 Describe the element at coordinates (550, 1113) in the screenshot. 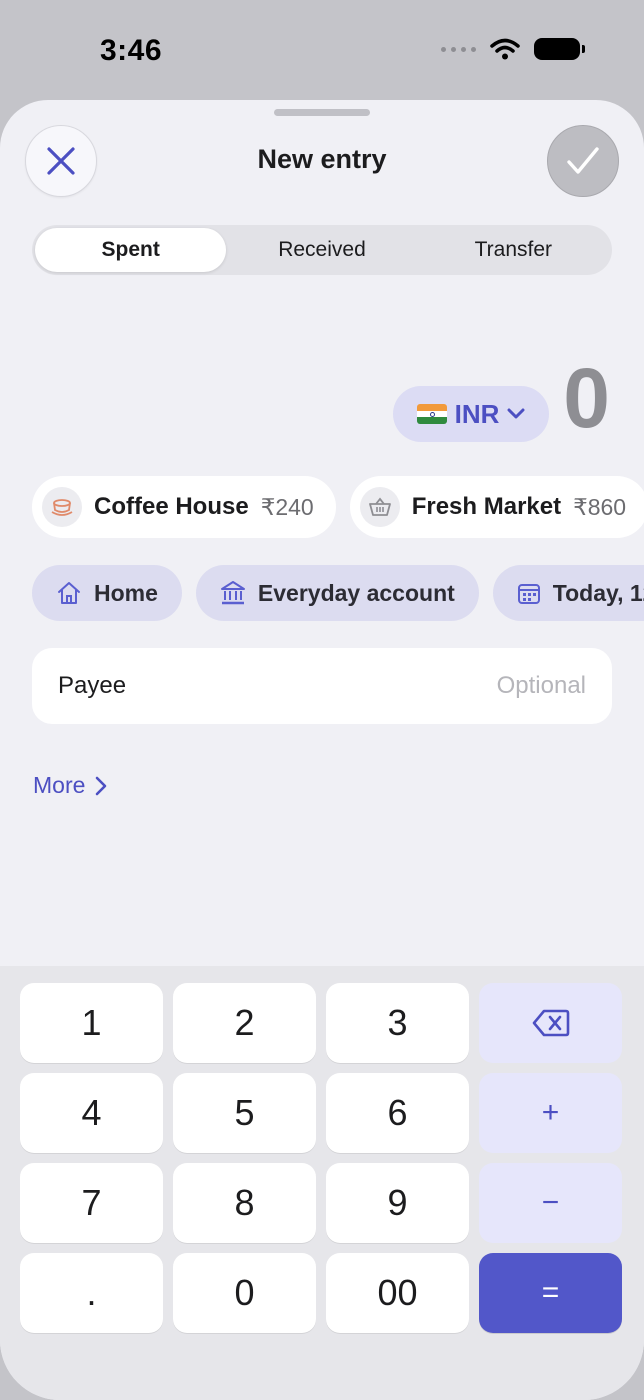

I see `plus-key: +` at that location.